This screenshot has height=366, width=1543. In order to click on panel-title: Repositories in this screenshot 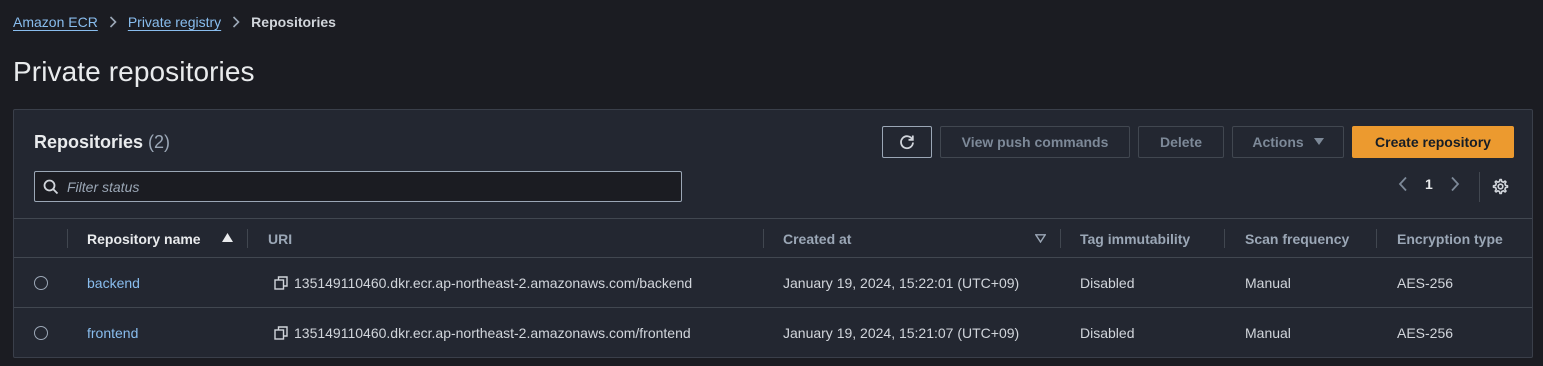, I will do `click(89, 142)`.